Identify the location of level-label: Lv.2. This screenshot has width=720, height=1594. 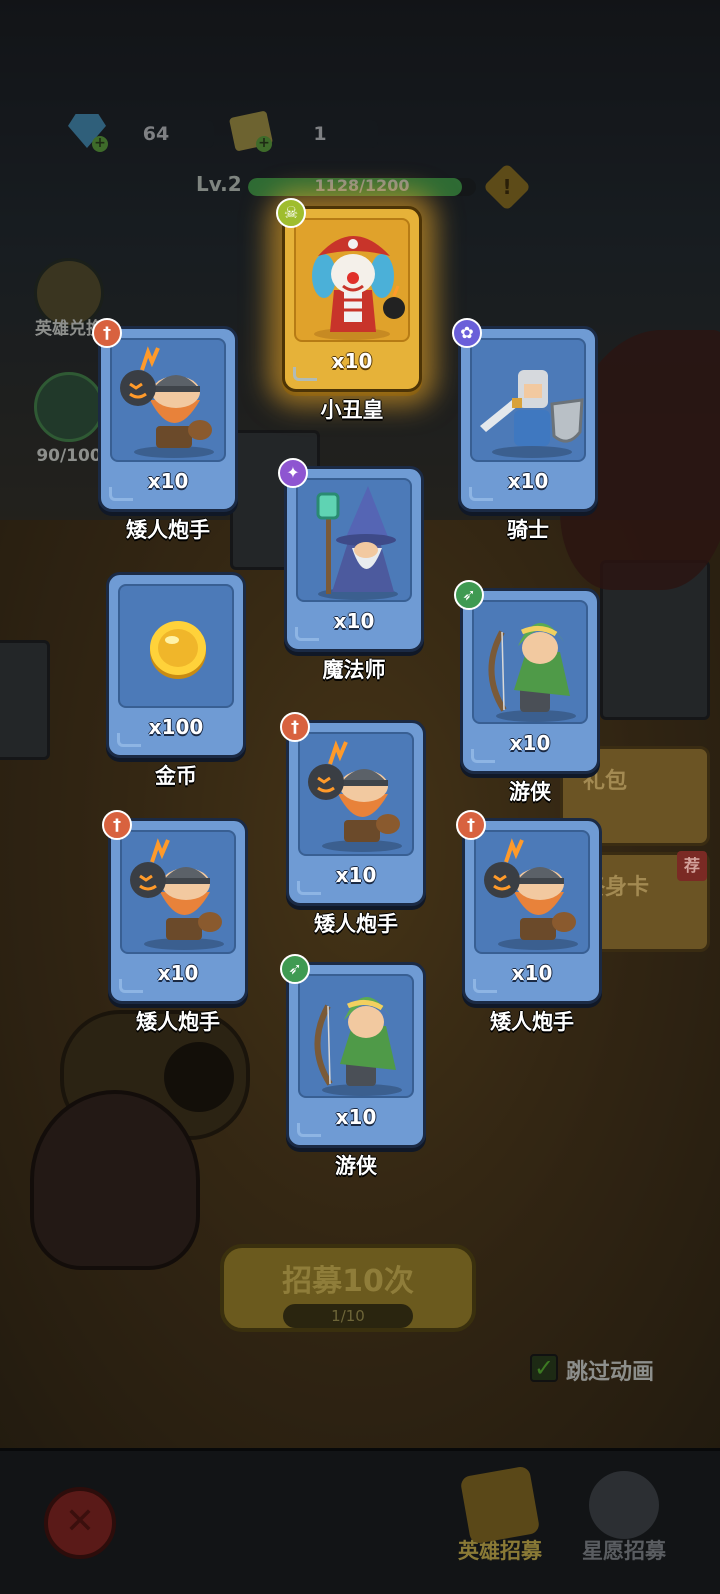
(219, 184).